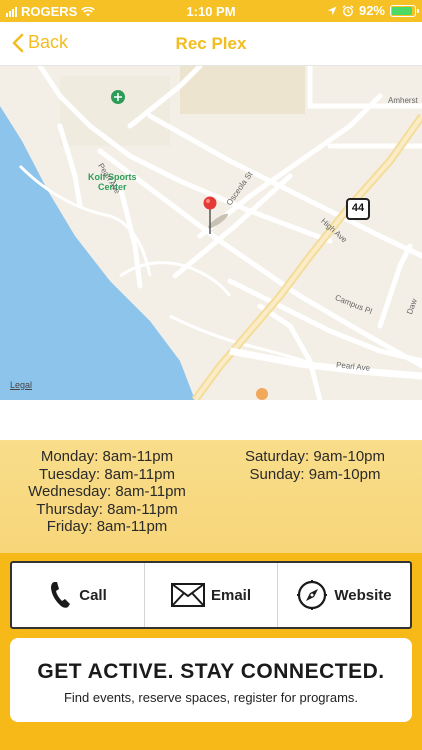 Image resolution: width=422 pixels, height=750 pixels. I want to click on page-title: Rec Plex, so click(211, 43).